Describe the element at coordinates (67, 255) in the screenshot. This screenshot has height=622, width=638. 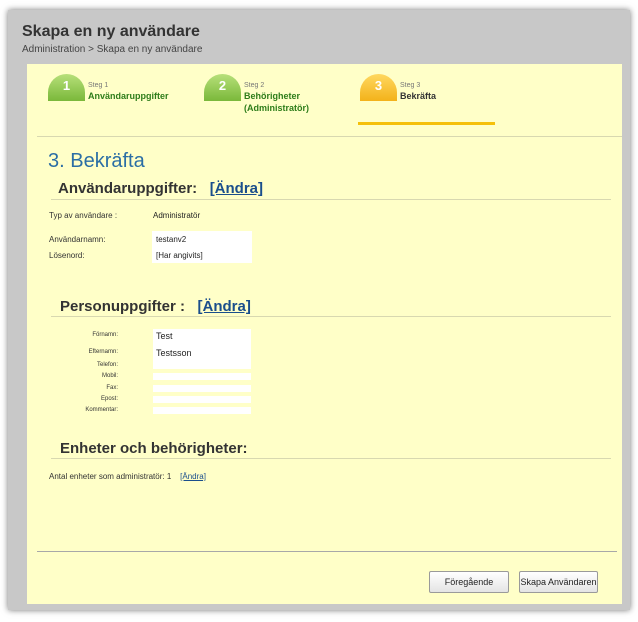
I see `password-label: Lösenord:` at that location.